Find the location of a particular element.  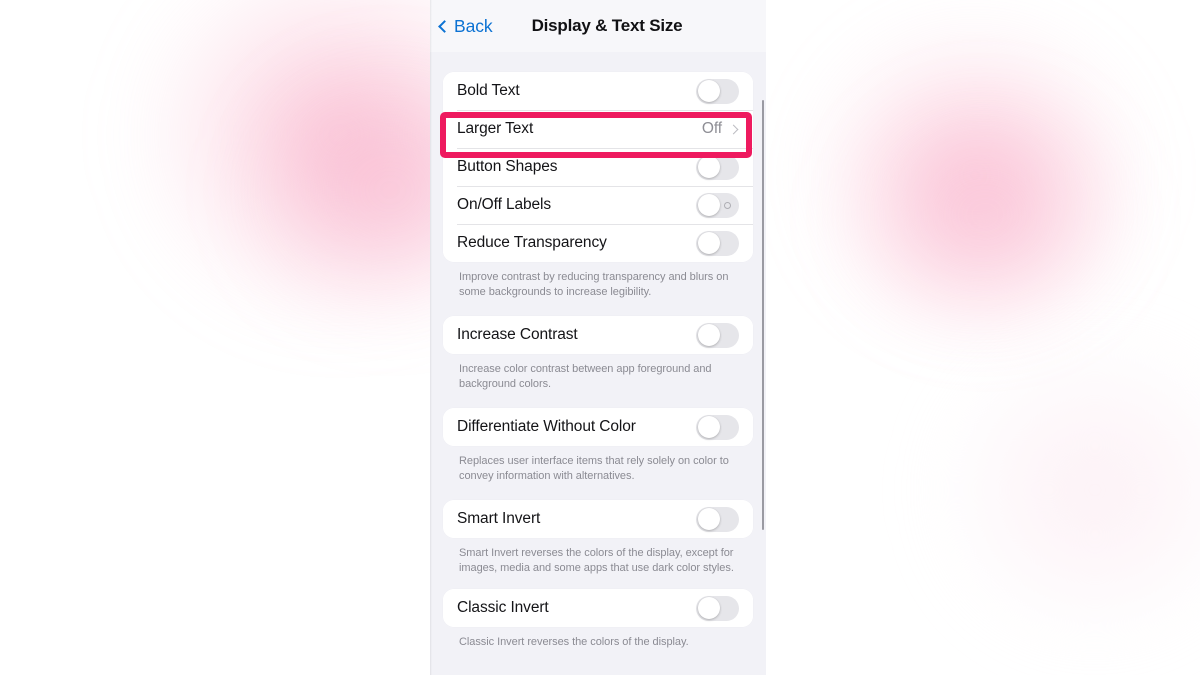

spacer-top is located at coordinates (598, 62).